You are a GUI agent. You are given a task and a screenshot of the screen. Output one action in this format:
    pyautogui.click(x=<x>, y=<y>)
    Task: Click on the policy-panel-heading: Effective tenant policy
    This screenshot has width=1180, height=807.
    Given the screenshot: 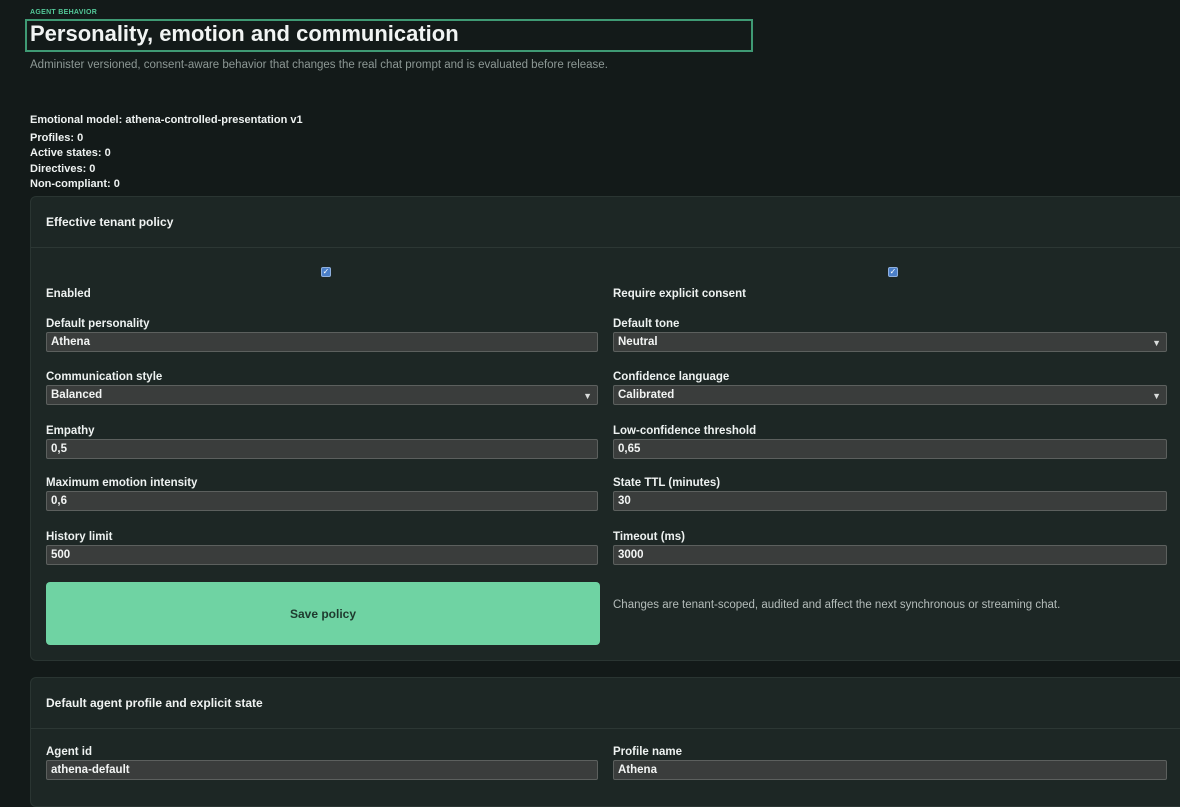 What is the action you would take?
    pyautogui.click(x=605, y=222)
    